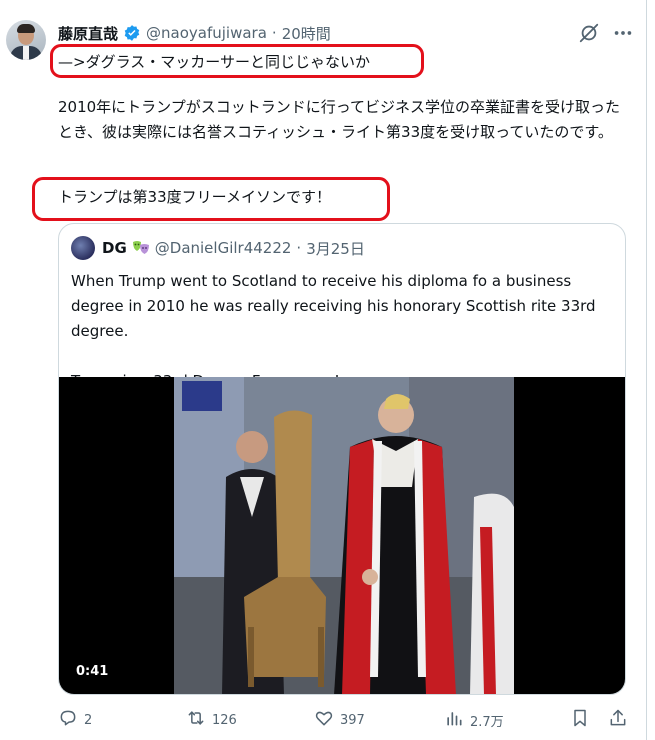  What do you see at coordinates (454, 720) in the screenshot?
I see `views-icon` at bounding box center [454, 720].